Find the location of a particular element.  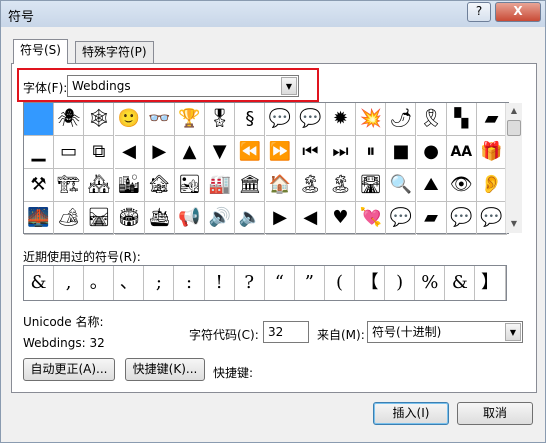

char-code-input: 32 is located at coordinates (286, 332).